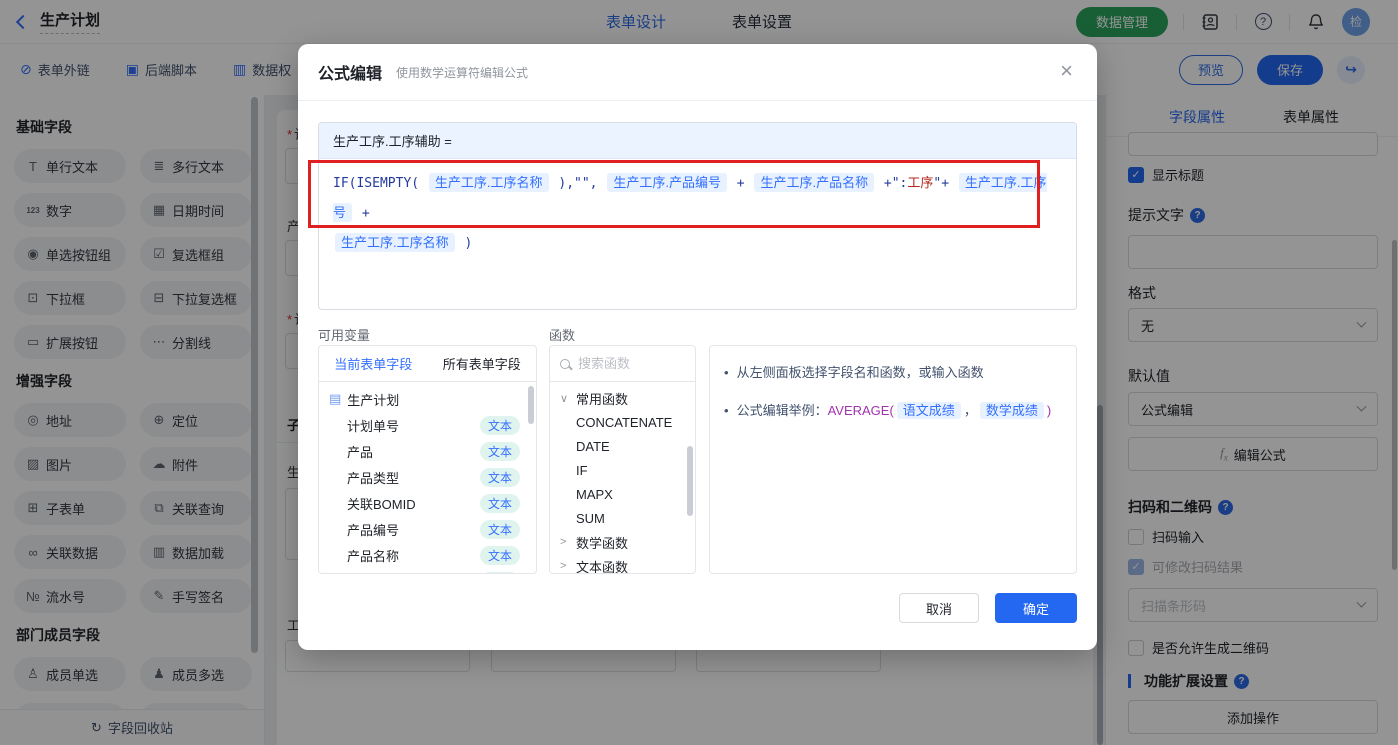 Image resolution: width=1398 pixels, height=745 pixels. Describe the element at coordinates (344, 335) in the screenshot. I see `variables-label: 可用变量` at that location.